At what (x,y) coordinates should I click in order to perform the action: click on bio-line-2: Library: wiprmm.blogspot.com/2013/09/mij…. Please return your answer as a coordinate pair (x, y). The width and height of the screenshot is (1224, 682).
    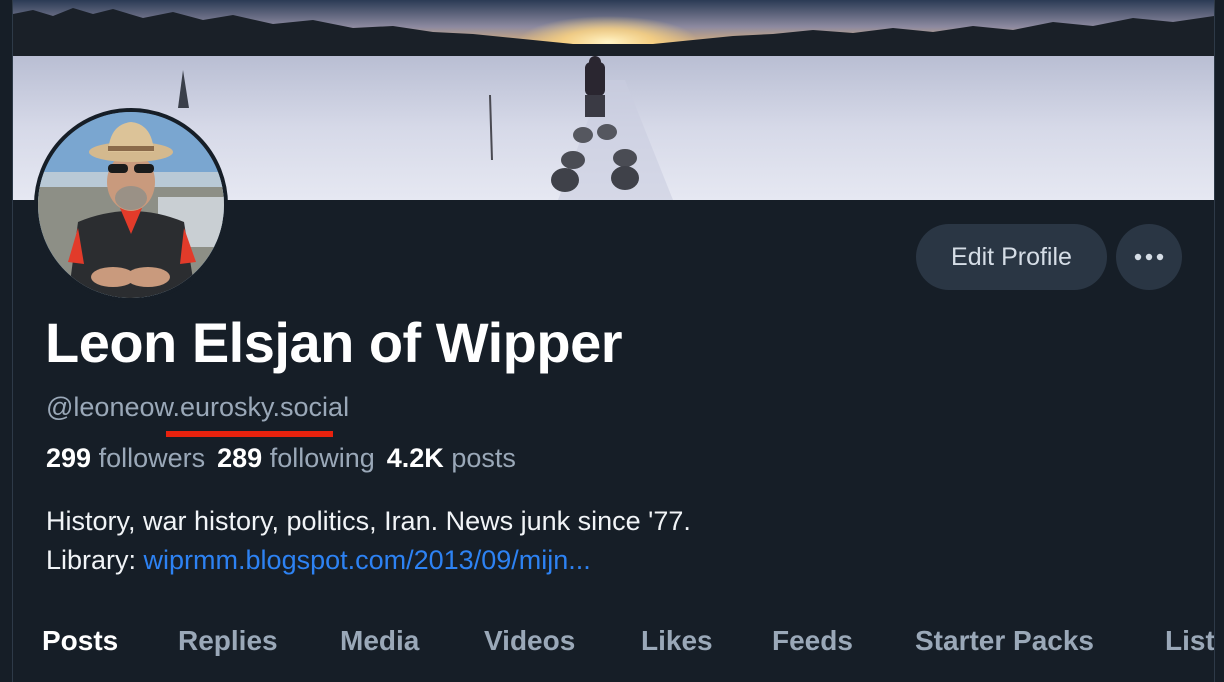
    Looking at the image, I should click on (368, 560).